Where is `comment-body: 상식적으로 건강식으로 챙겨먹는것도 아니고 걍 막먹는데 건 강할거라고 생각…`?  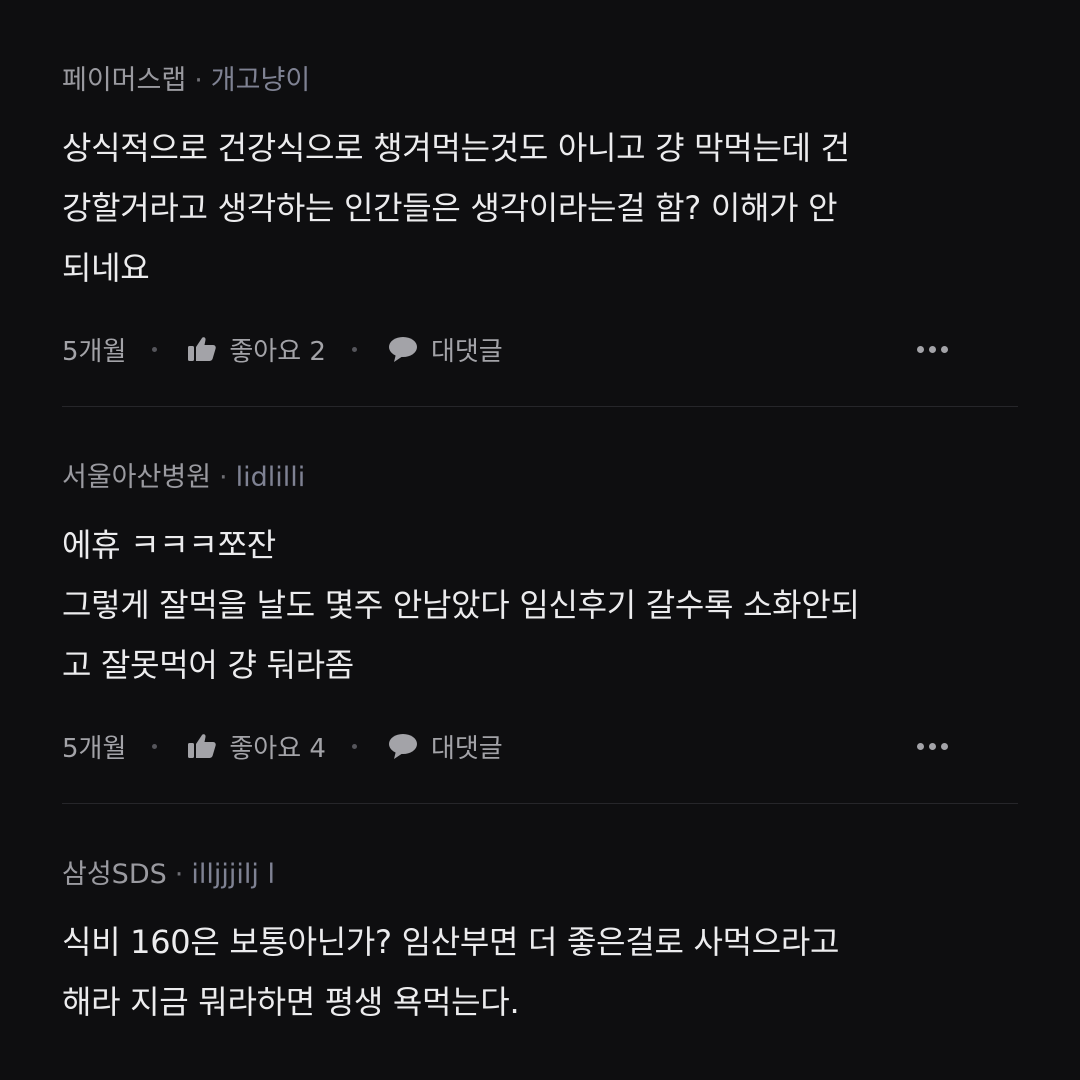
comment-body: 상식적으로 건강식으로 챙겨먹는것도 아니고 걍 막먹는데 건 강할거라고 생각… is located at coordinates (456, 208).